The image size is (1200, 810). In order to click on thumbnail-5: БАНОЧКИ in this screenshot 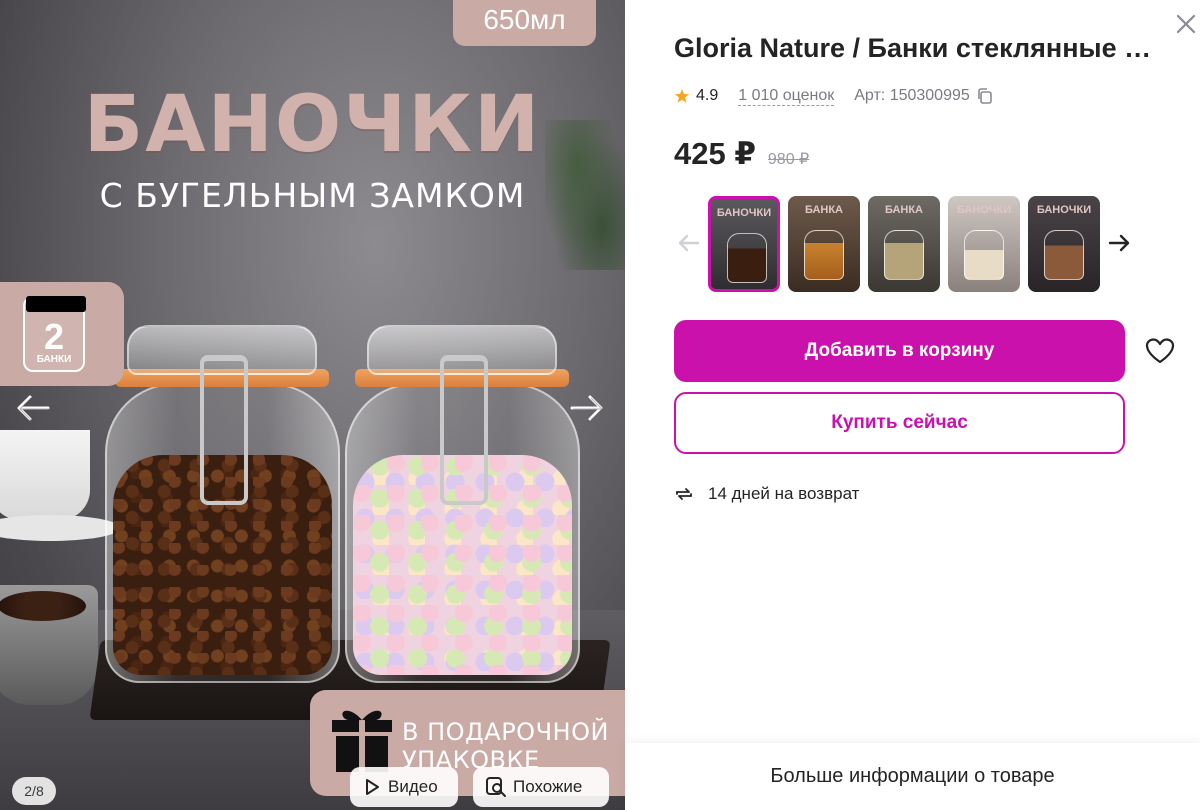, I will do `click(1064, 244)`.